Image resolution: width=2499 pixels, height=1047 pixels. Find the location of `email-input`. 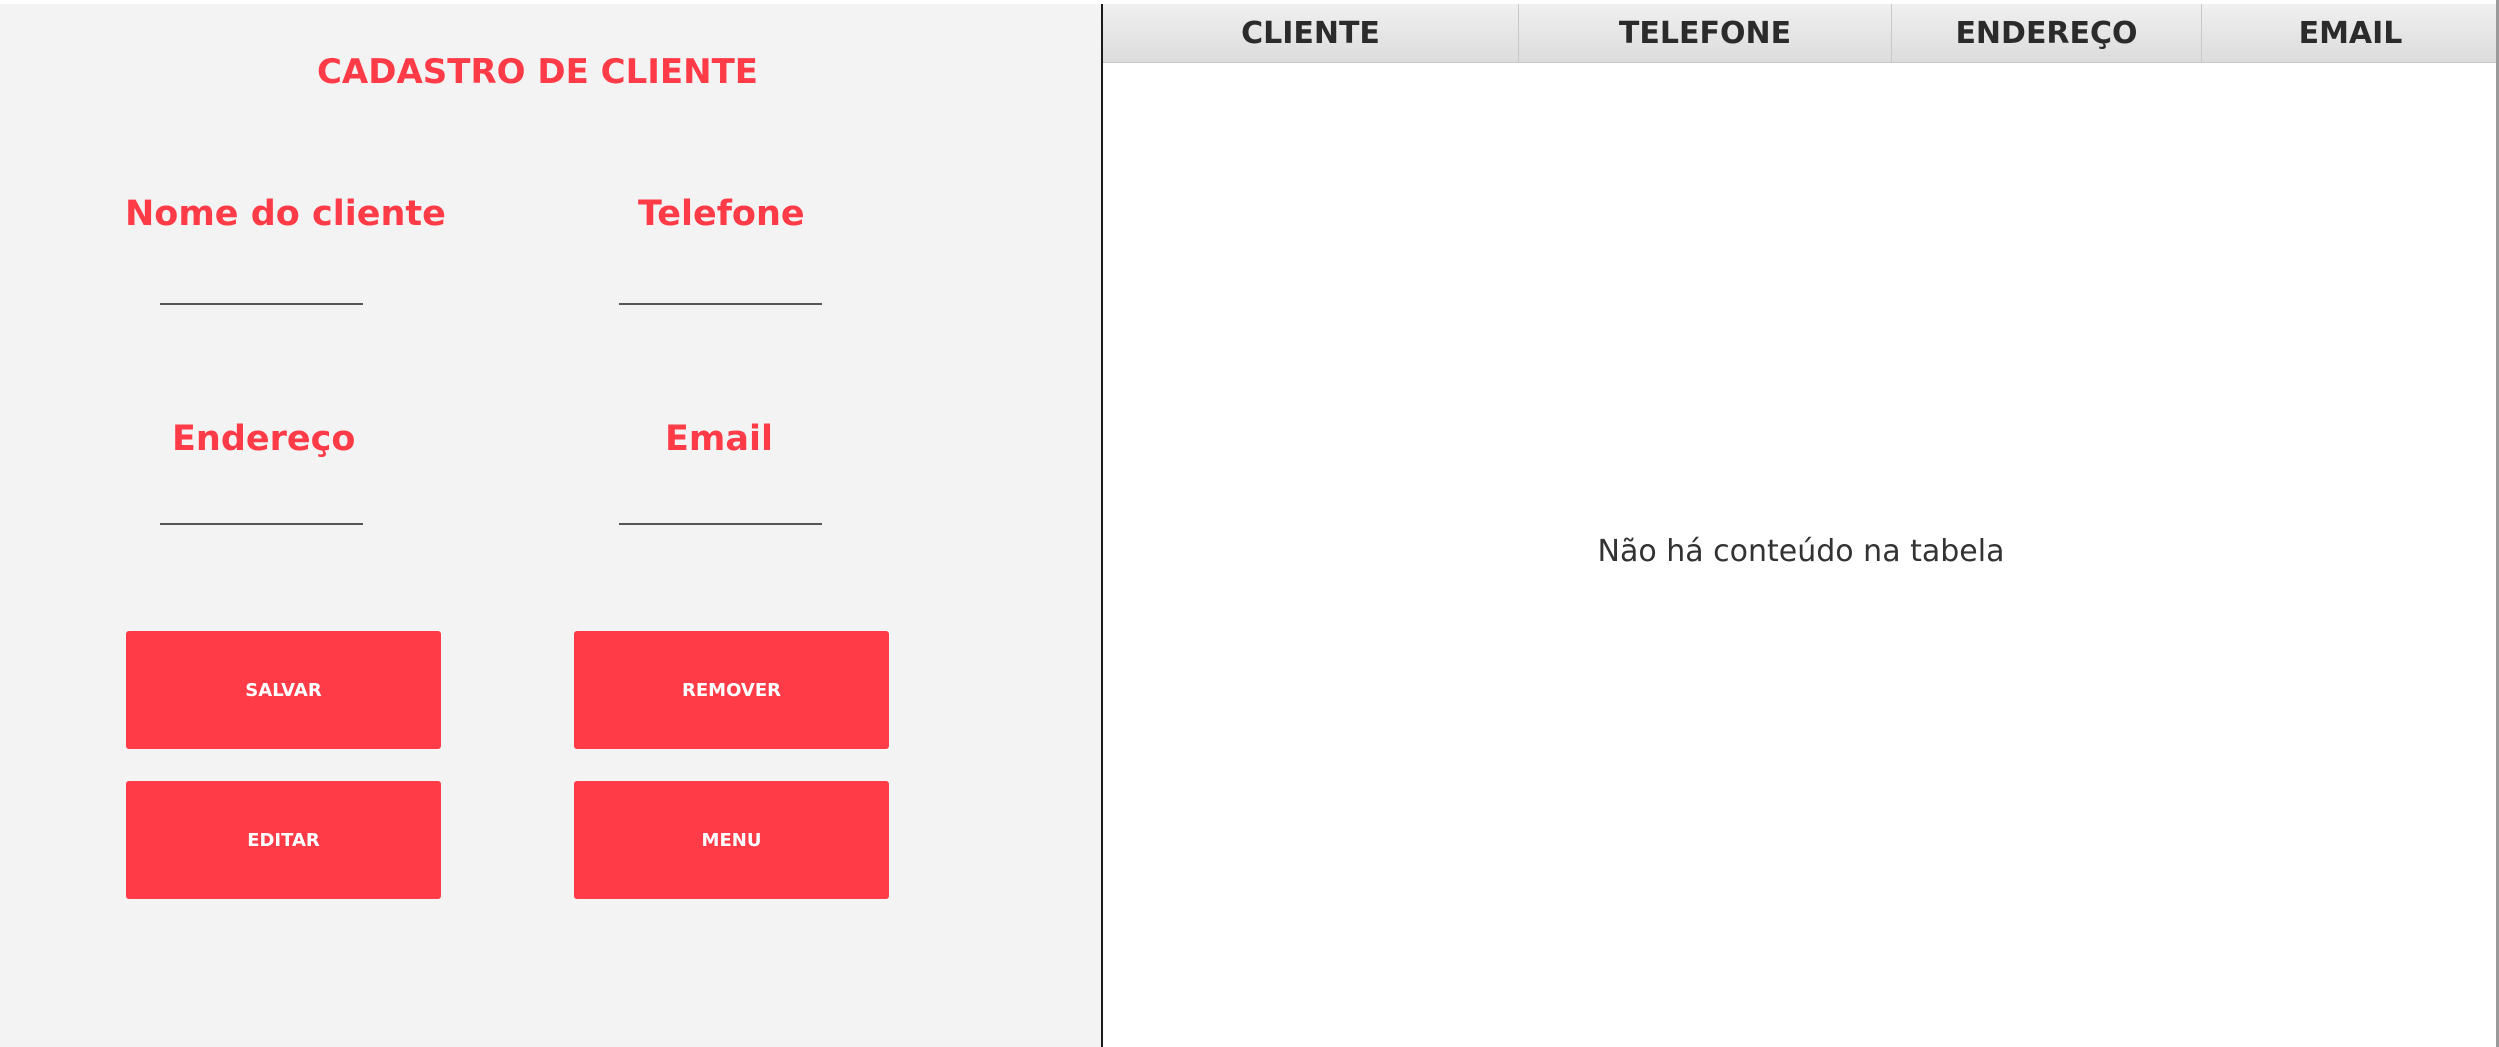

email-input is located at coordinates (720, 506).